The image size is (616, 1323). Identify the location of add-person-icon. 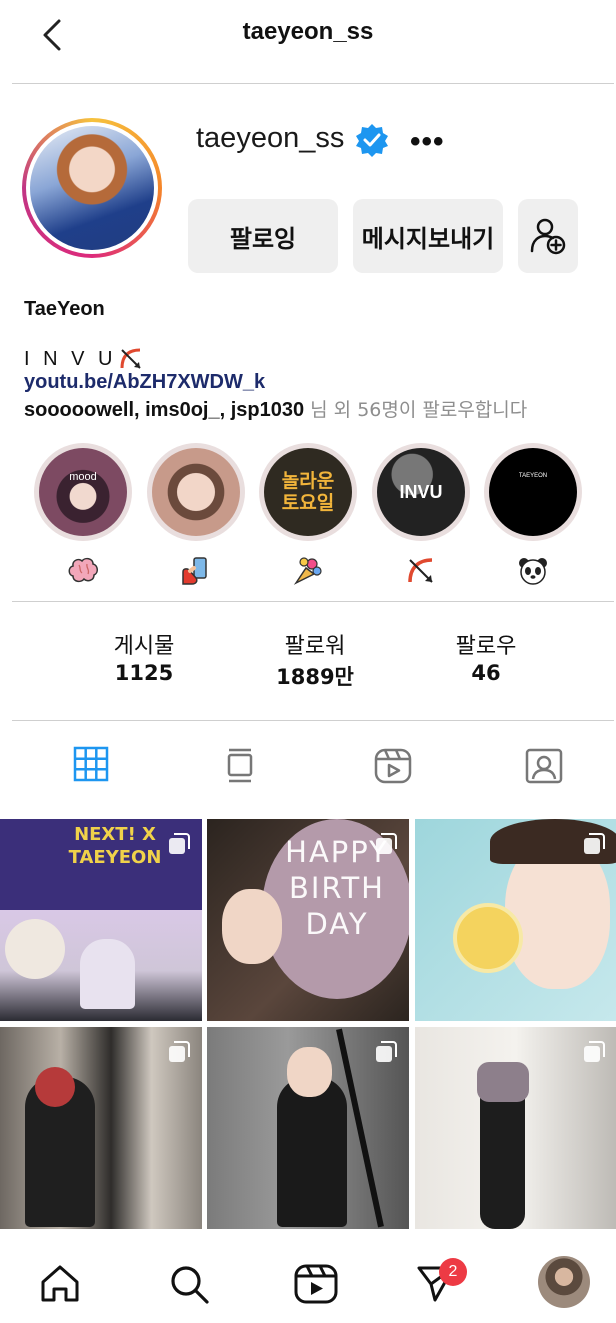
(548, 236).